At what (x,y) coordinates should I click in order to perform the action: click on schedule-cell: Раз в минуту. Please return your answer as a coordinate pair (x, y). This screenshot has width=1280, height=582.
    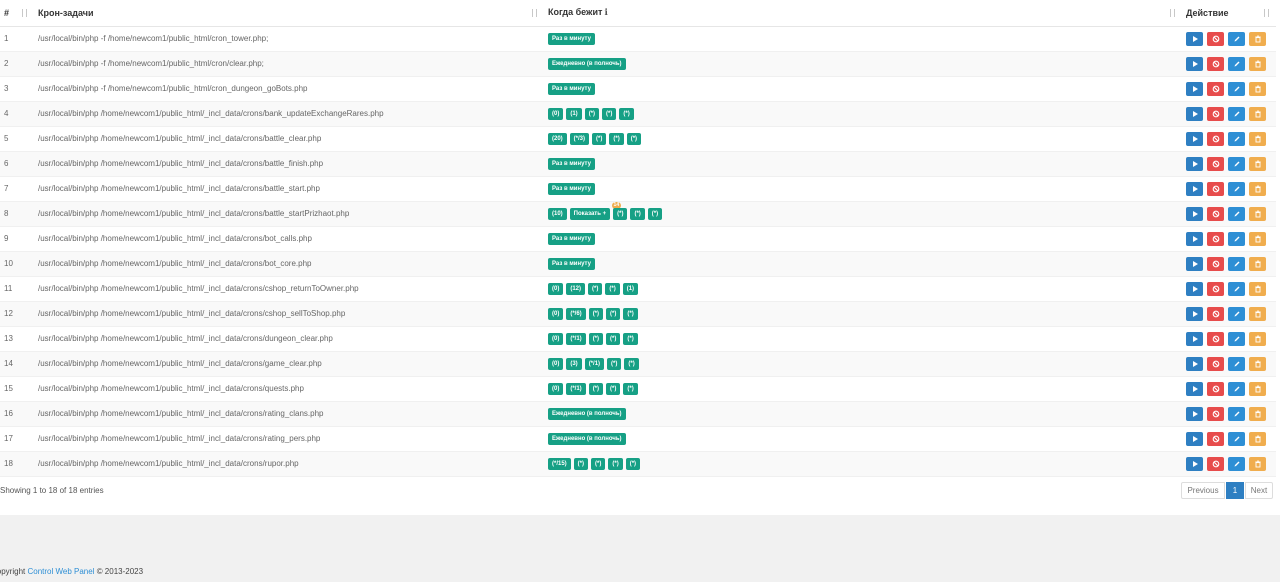
    Looking at the image, I should click on (863, 89).